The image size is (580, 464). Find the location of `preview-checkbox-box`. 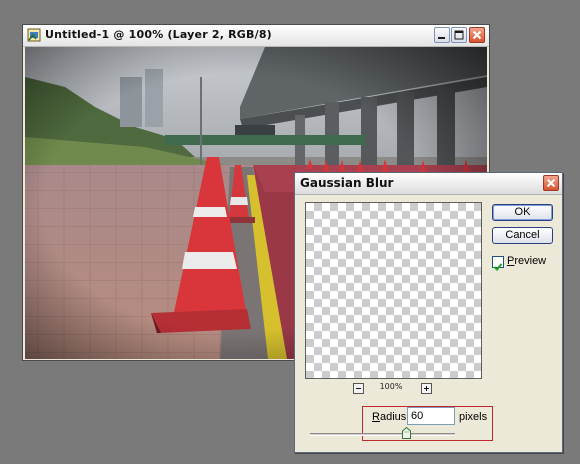

preview-checkbox-box is located at coordinates (498, 263).